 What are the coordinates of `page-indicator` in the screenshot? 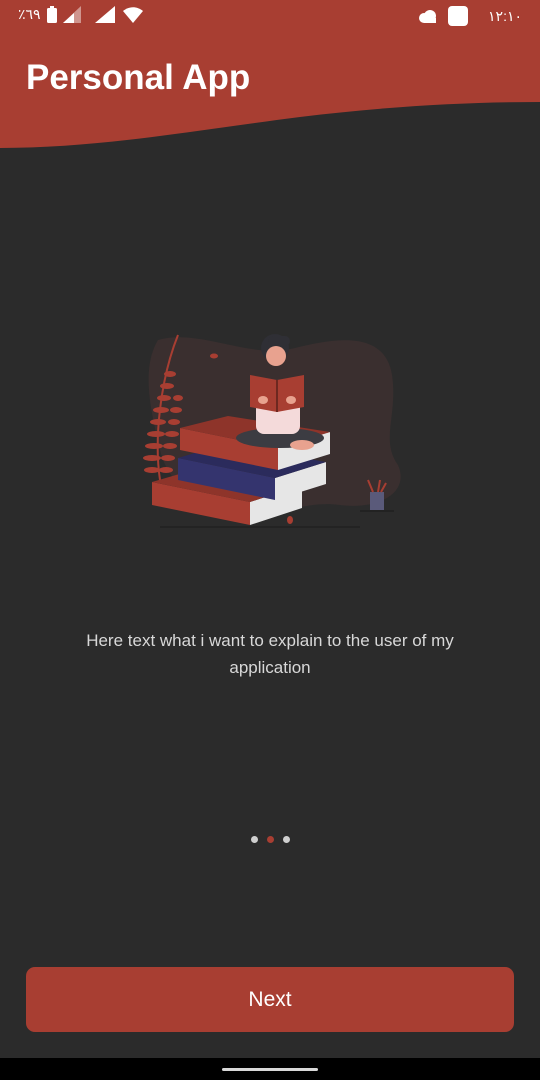 It's located at (270, 839).